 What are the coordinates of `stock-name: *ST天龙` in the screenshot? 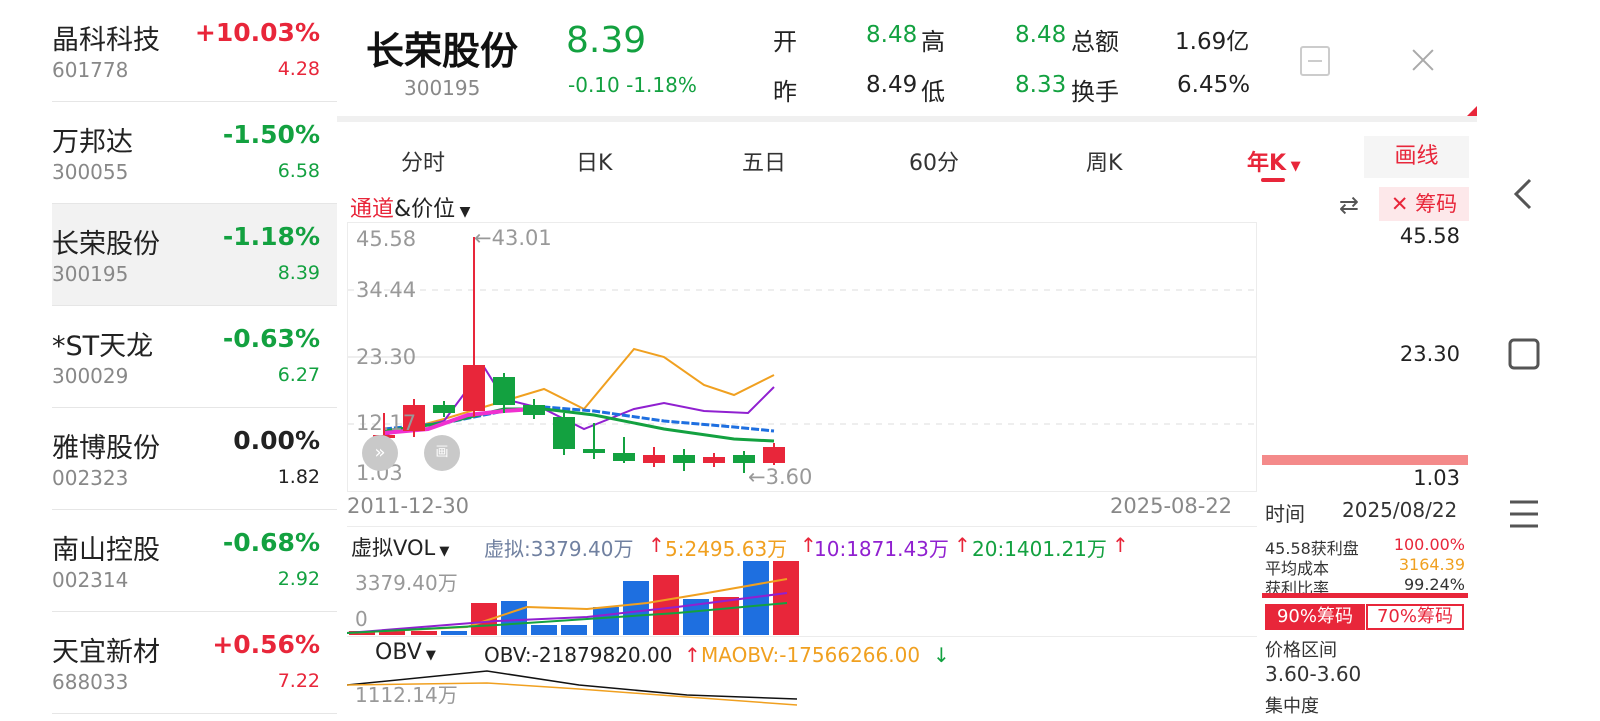 It's located at (103, 346).